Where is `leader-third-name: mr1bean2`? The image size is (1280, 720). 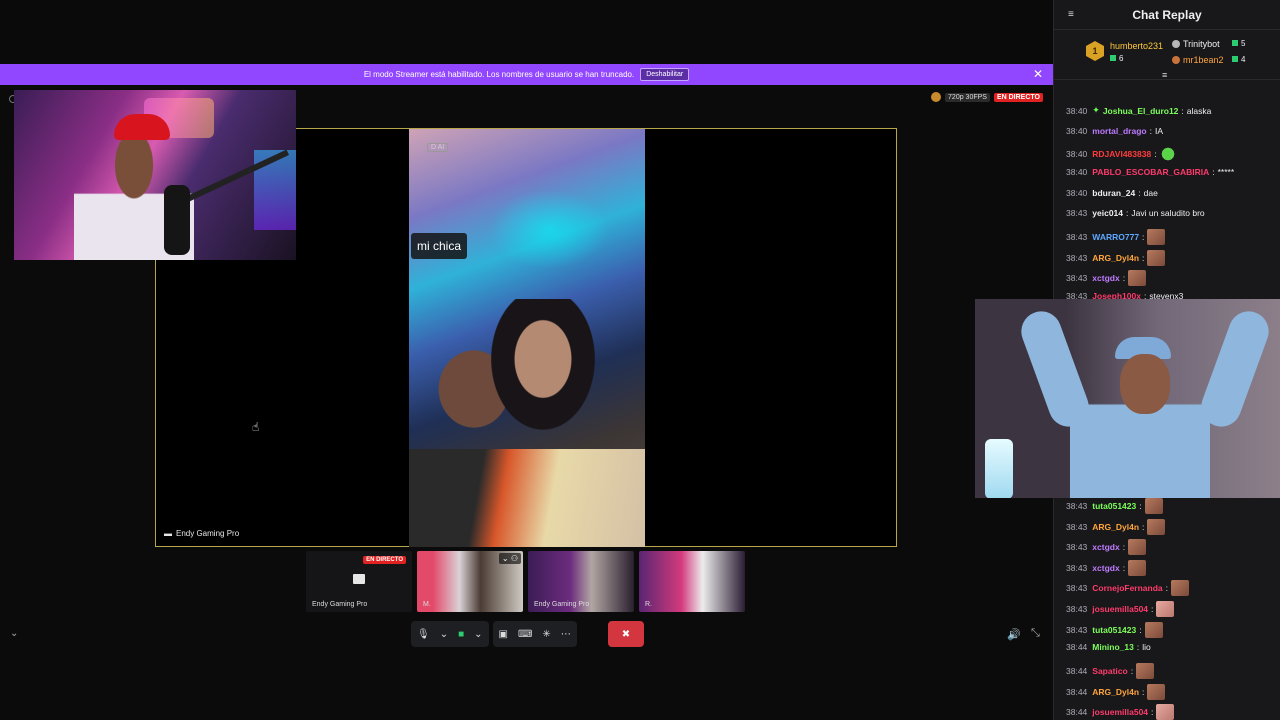 leader-third-name: mr1bean2 is located at coordinates (1198, 60).